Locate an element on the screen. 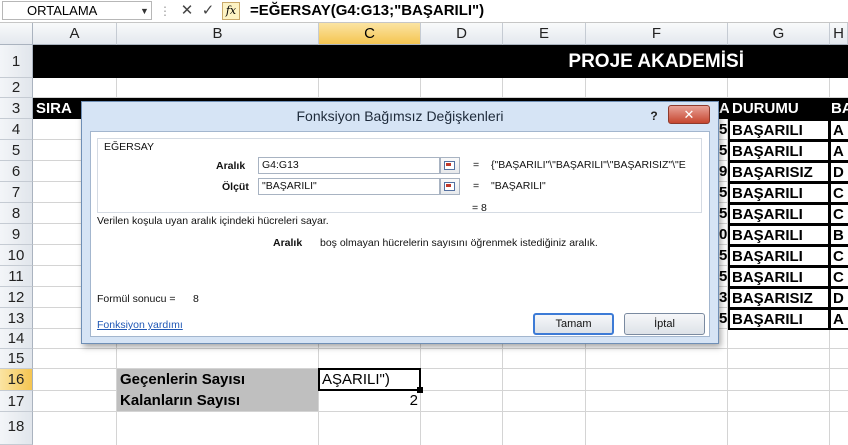 This screenshot has width=848, height=445. durumu-cell-10: BAŞARILI is located at coordinates (779, 256).